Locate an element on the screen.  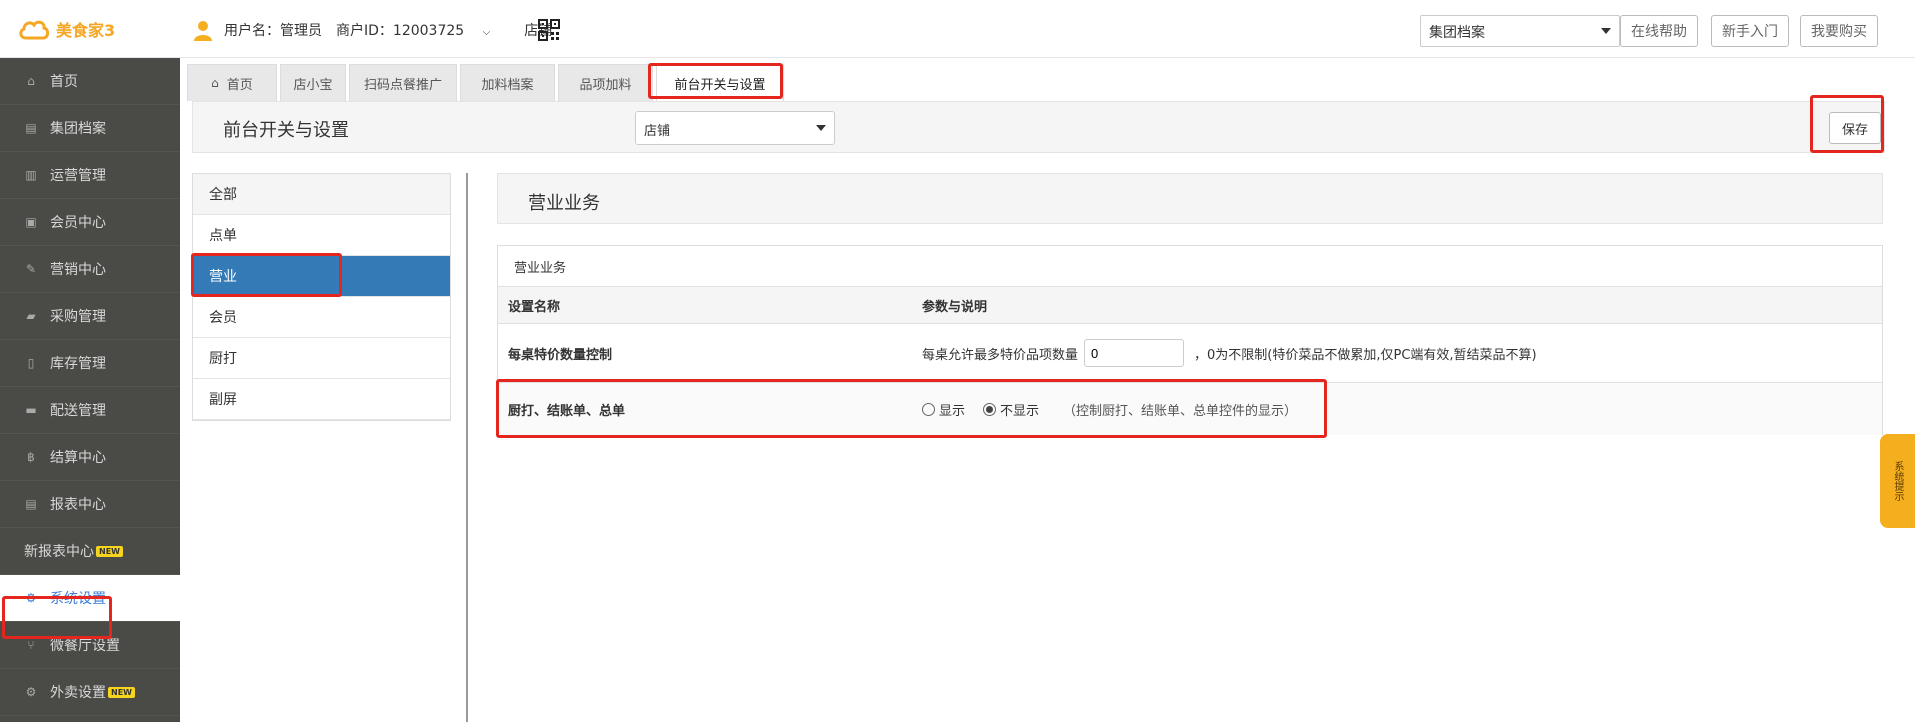
sidebar-item-settlement: ฿结算中心 is located at coordinates (90, 457).